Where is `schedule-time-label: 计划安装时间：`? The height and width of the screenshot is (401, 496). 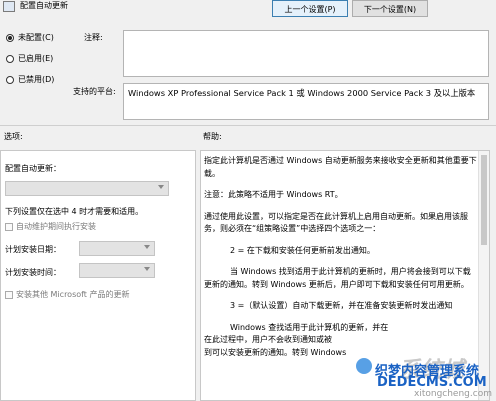 schedule-time-label: 计划安装时间： is located at coordinates (33, 272).